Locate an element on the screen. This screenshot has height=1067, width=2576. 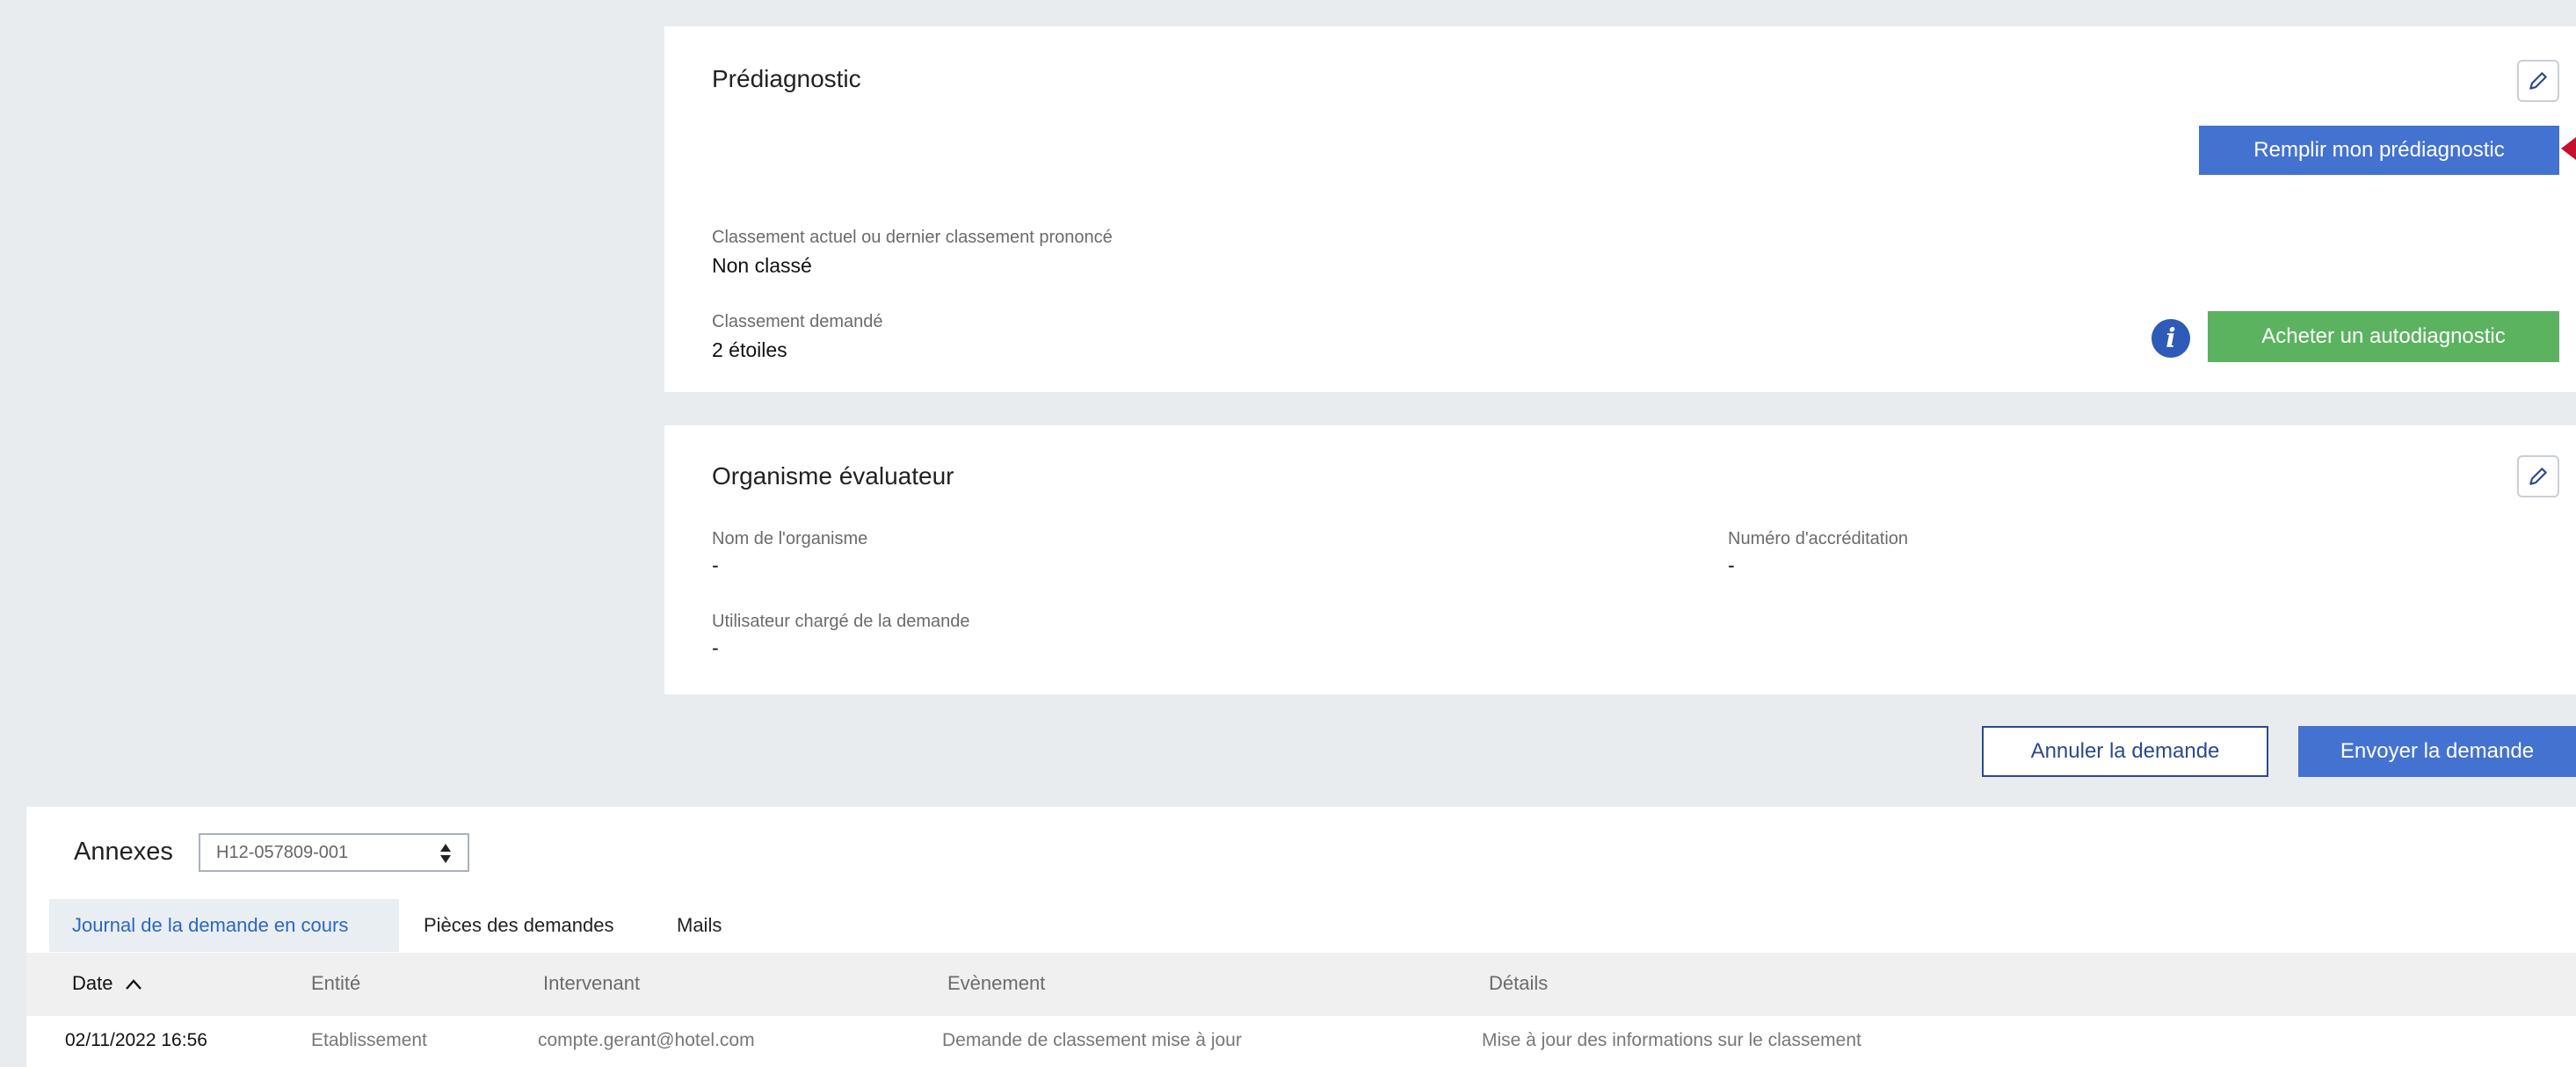
column-intervenant: Intervenant is located at coordinates (591, 983).